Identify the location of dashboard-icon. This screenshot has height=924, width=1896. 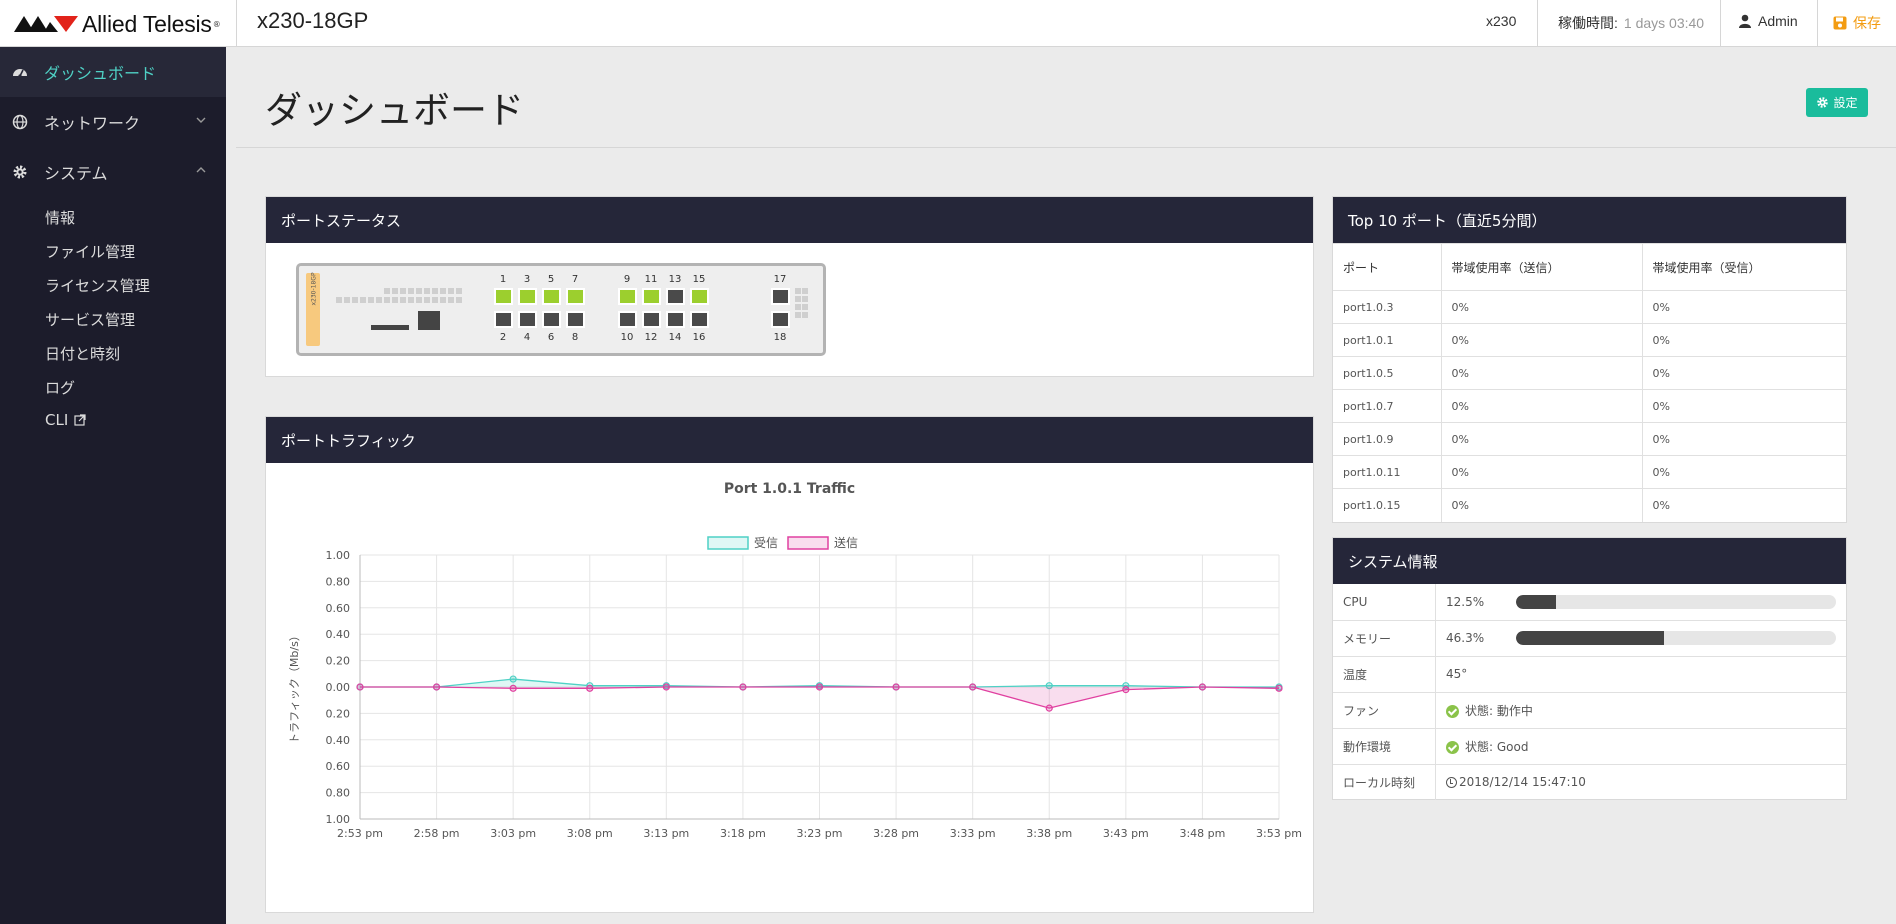
(20, 73).